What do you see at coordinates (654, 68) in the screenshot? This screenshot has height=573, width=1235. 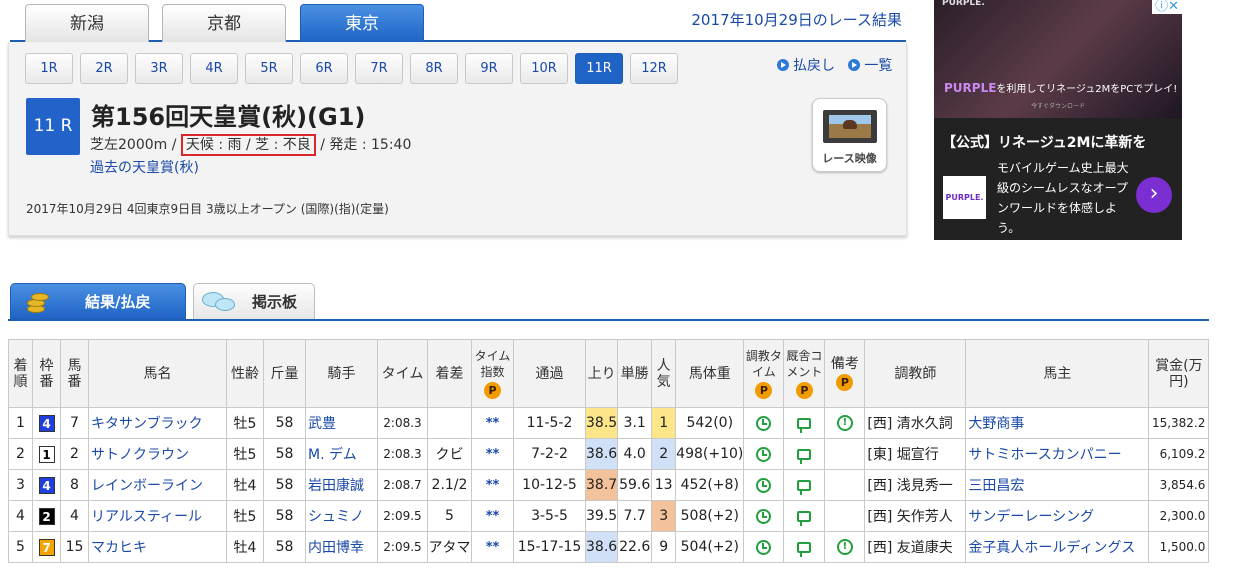 I see `race-button-12r: 12R` at bounding box center [654, 68].